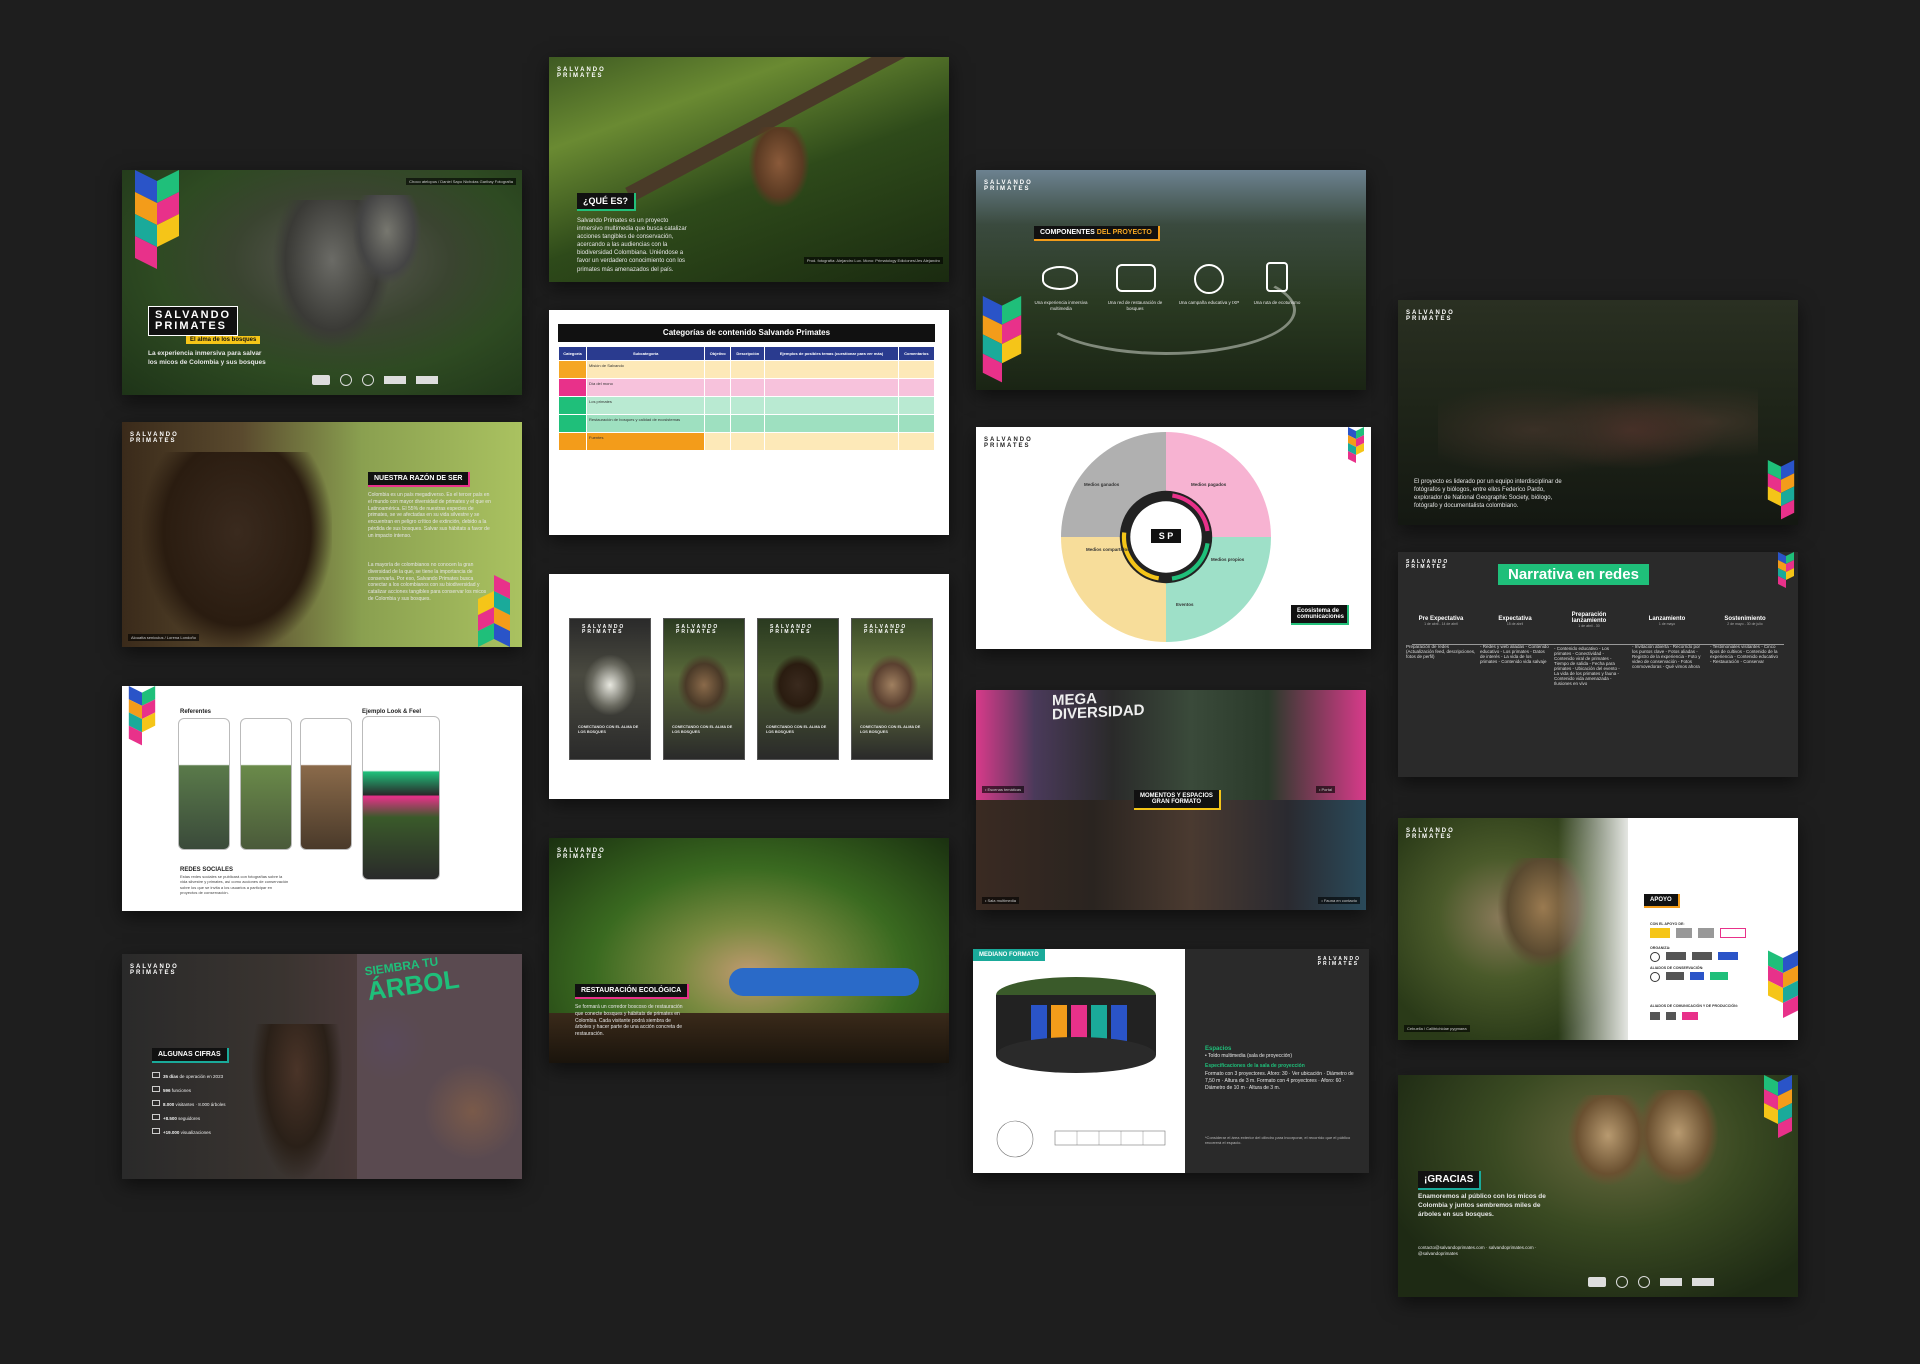 The width and height of the screenshot is (1920, 1364). Describe the element at coordinates (202, 1133) in the screenshot. I see `stat-item: +19.000 visualizaciones` at that location.